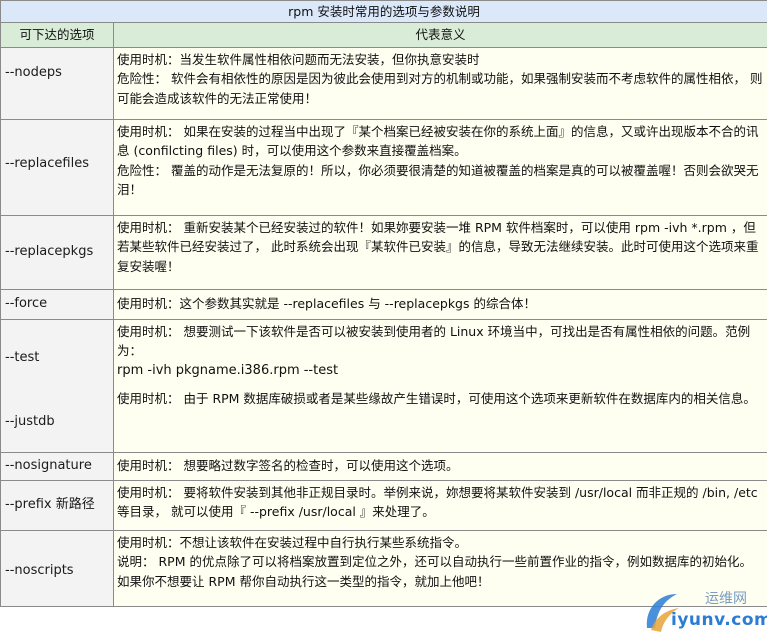 This screenshot has height=636, width=767. I want to click on option-cell: --prefix 新路径, so click(57, 505).